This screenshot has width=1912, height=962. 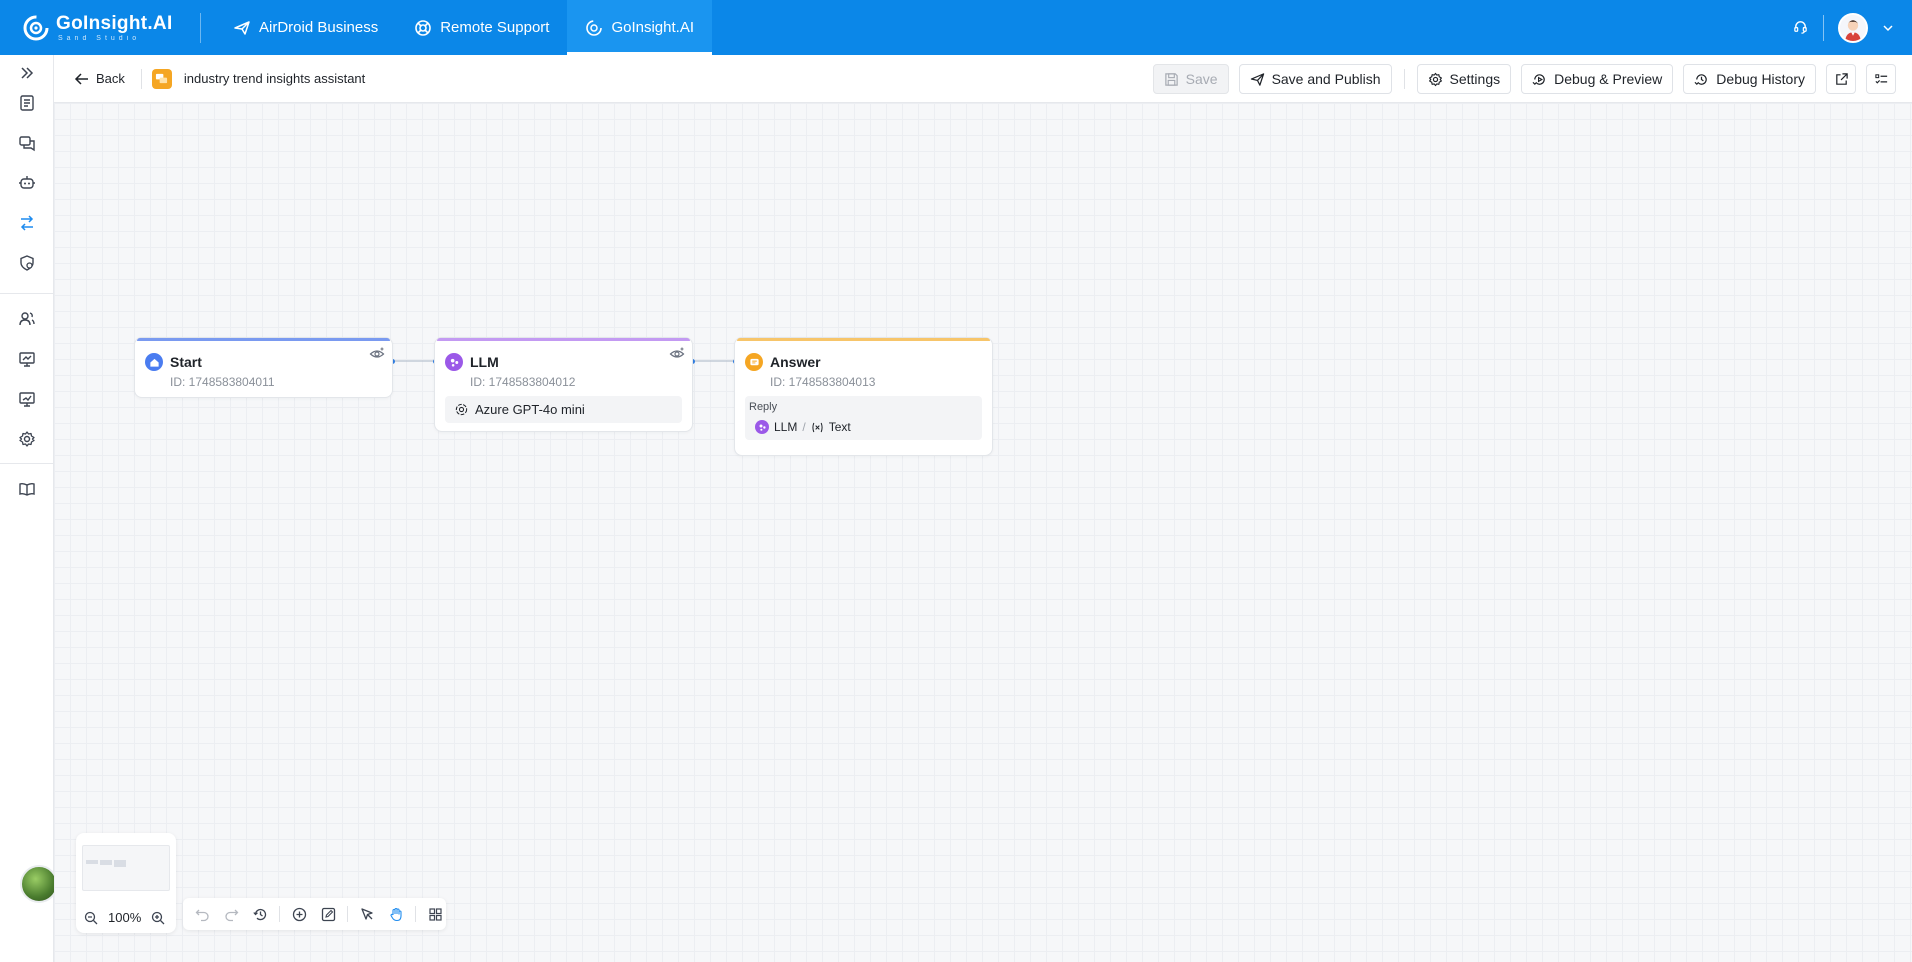 I want to click on rail-item-workflows, so click(x=27, y=223).